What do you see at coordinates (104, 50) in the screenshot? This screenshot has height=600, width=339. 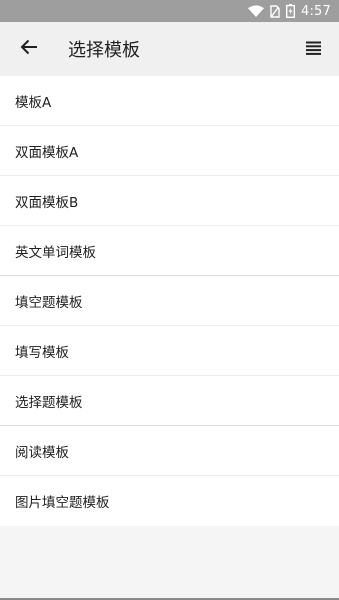 I see `page-title: 选择模板` at bounding box center [104, 50].